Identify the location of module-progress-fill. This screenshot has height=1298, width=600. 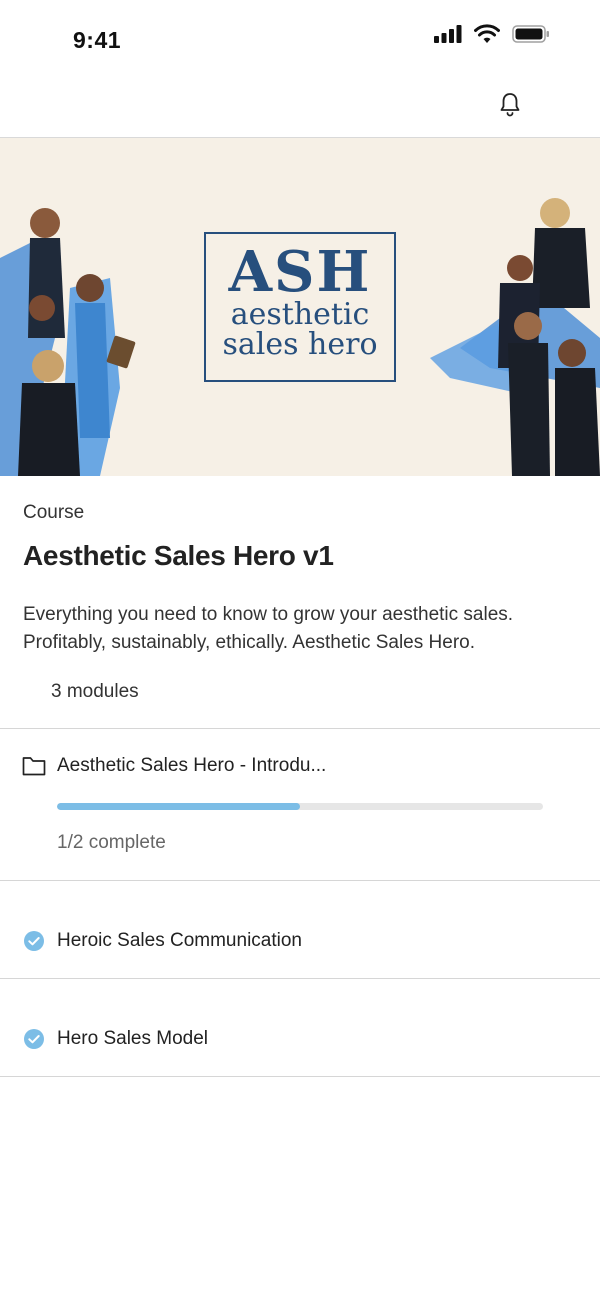
(178, 806).